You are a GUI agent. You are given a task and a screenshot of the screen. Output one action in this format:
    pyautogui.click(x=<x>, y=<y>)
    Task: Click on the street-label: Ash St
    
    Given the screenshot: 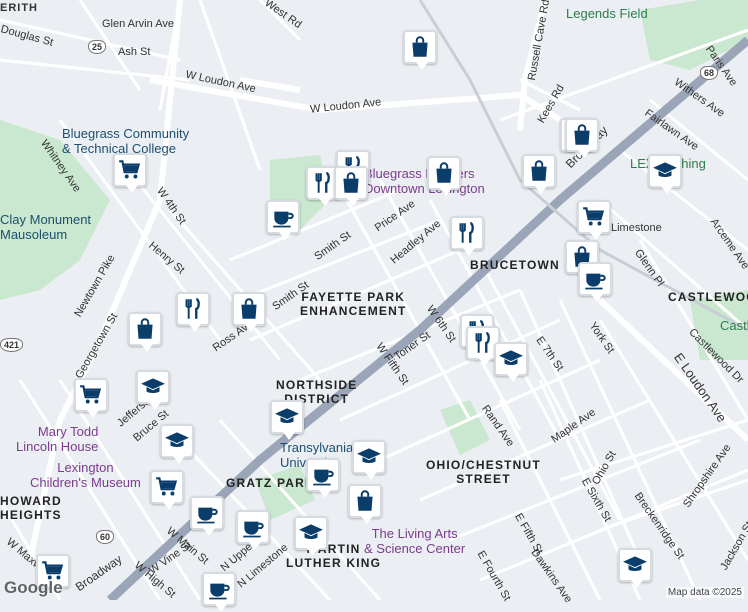 What is the action you would take?
    pyautogui.click(x=134, y=52)
    